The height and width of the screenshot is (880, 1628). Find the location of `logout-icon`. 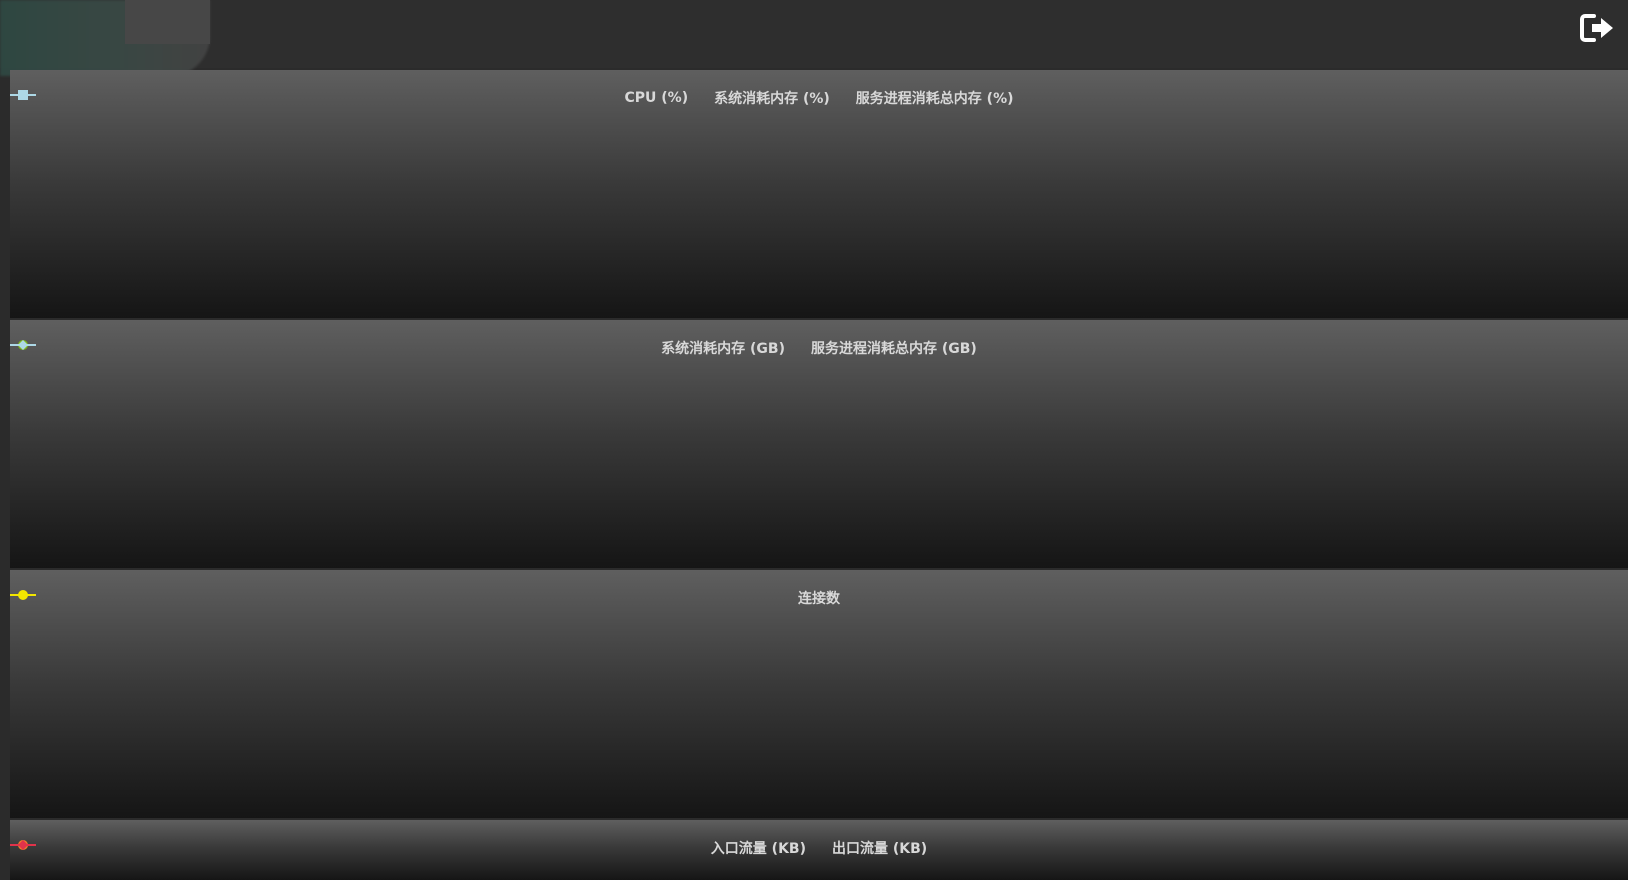

logout-icon is located at coordinates (1598, 28).